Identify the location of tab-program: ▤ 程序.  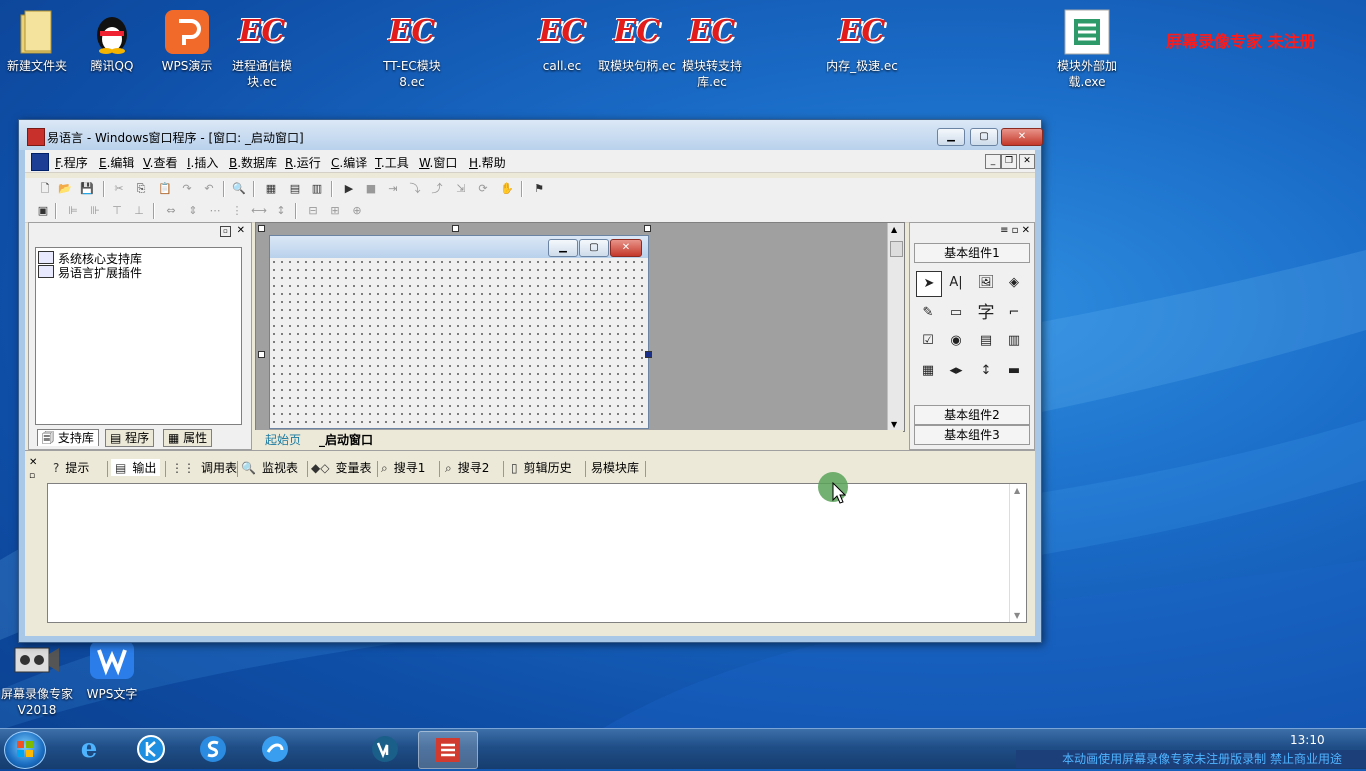
(130, 438).